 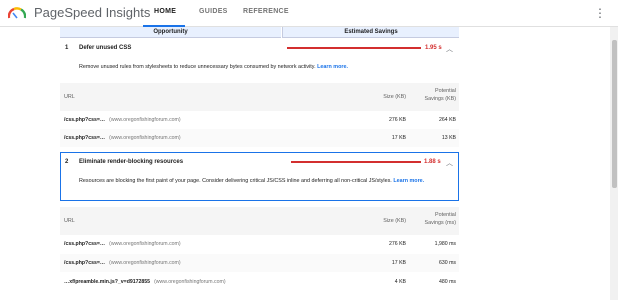 What do you see at coordinates (259, 97) in the screenshot?
I see `table-header-row: URL Size (KB) Potential Savings (KB)` at bounding box center [259, 97].